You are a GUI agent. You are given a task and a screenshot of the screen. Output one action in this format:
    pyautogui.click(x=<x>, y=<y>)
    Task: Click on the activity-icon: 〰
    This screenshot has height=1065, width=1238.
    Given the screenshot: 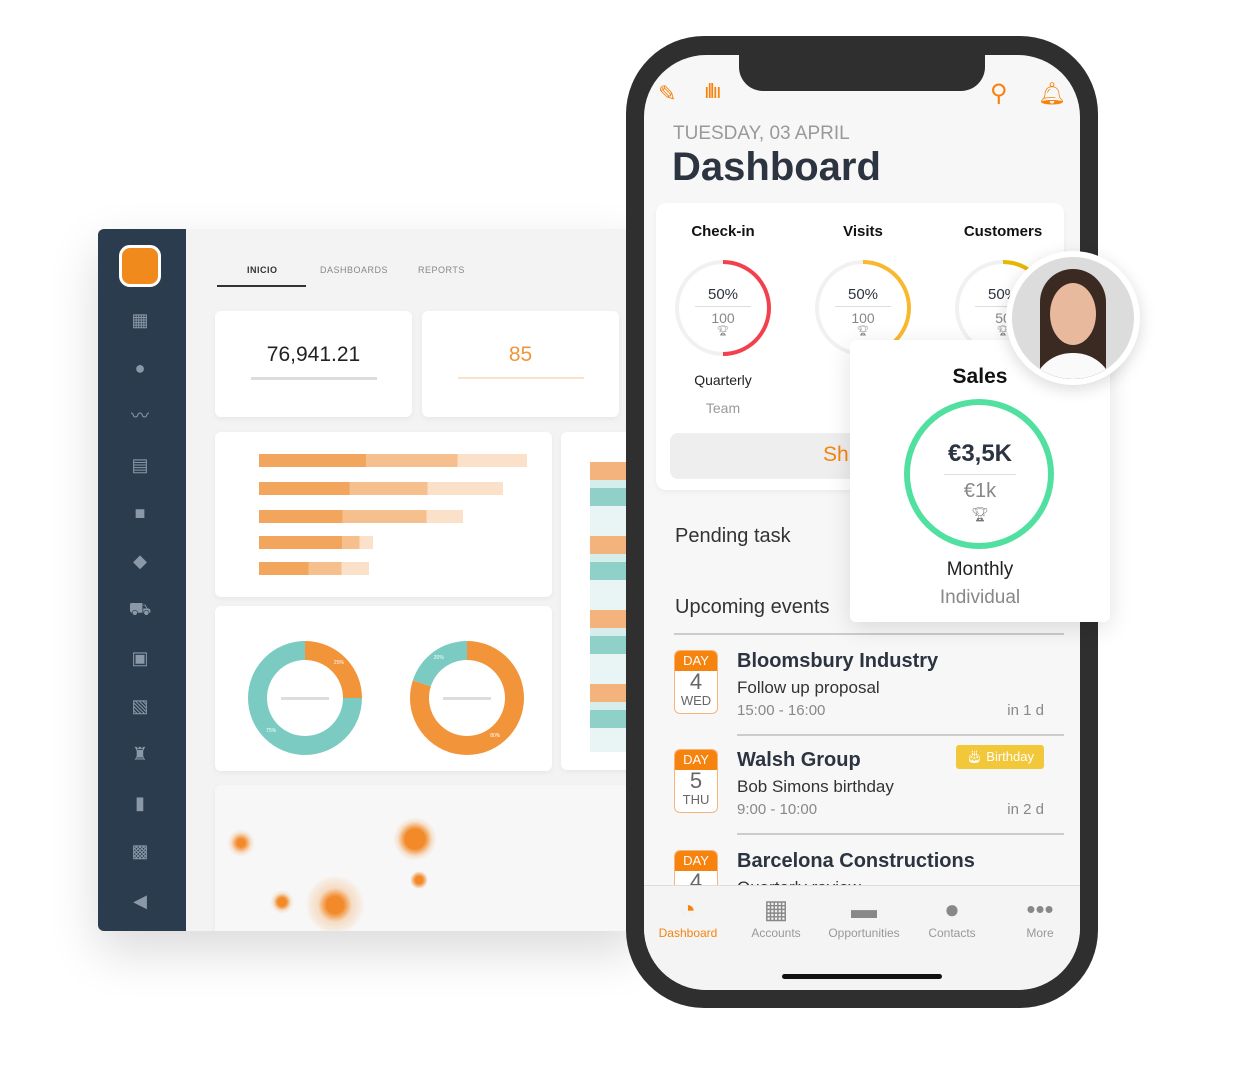 What is the action you would take?
    pyautogui.click(x=140, y=416)
    